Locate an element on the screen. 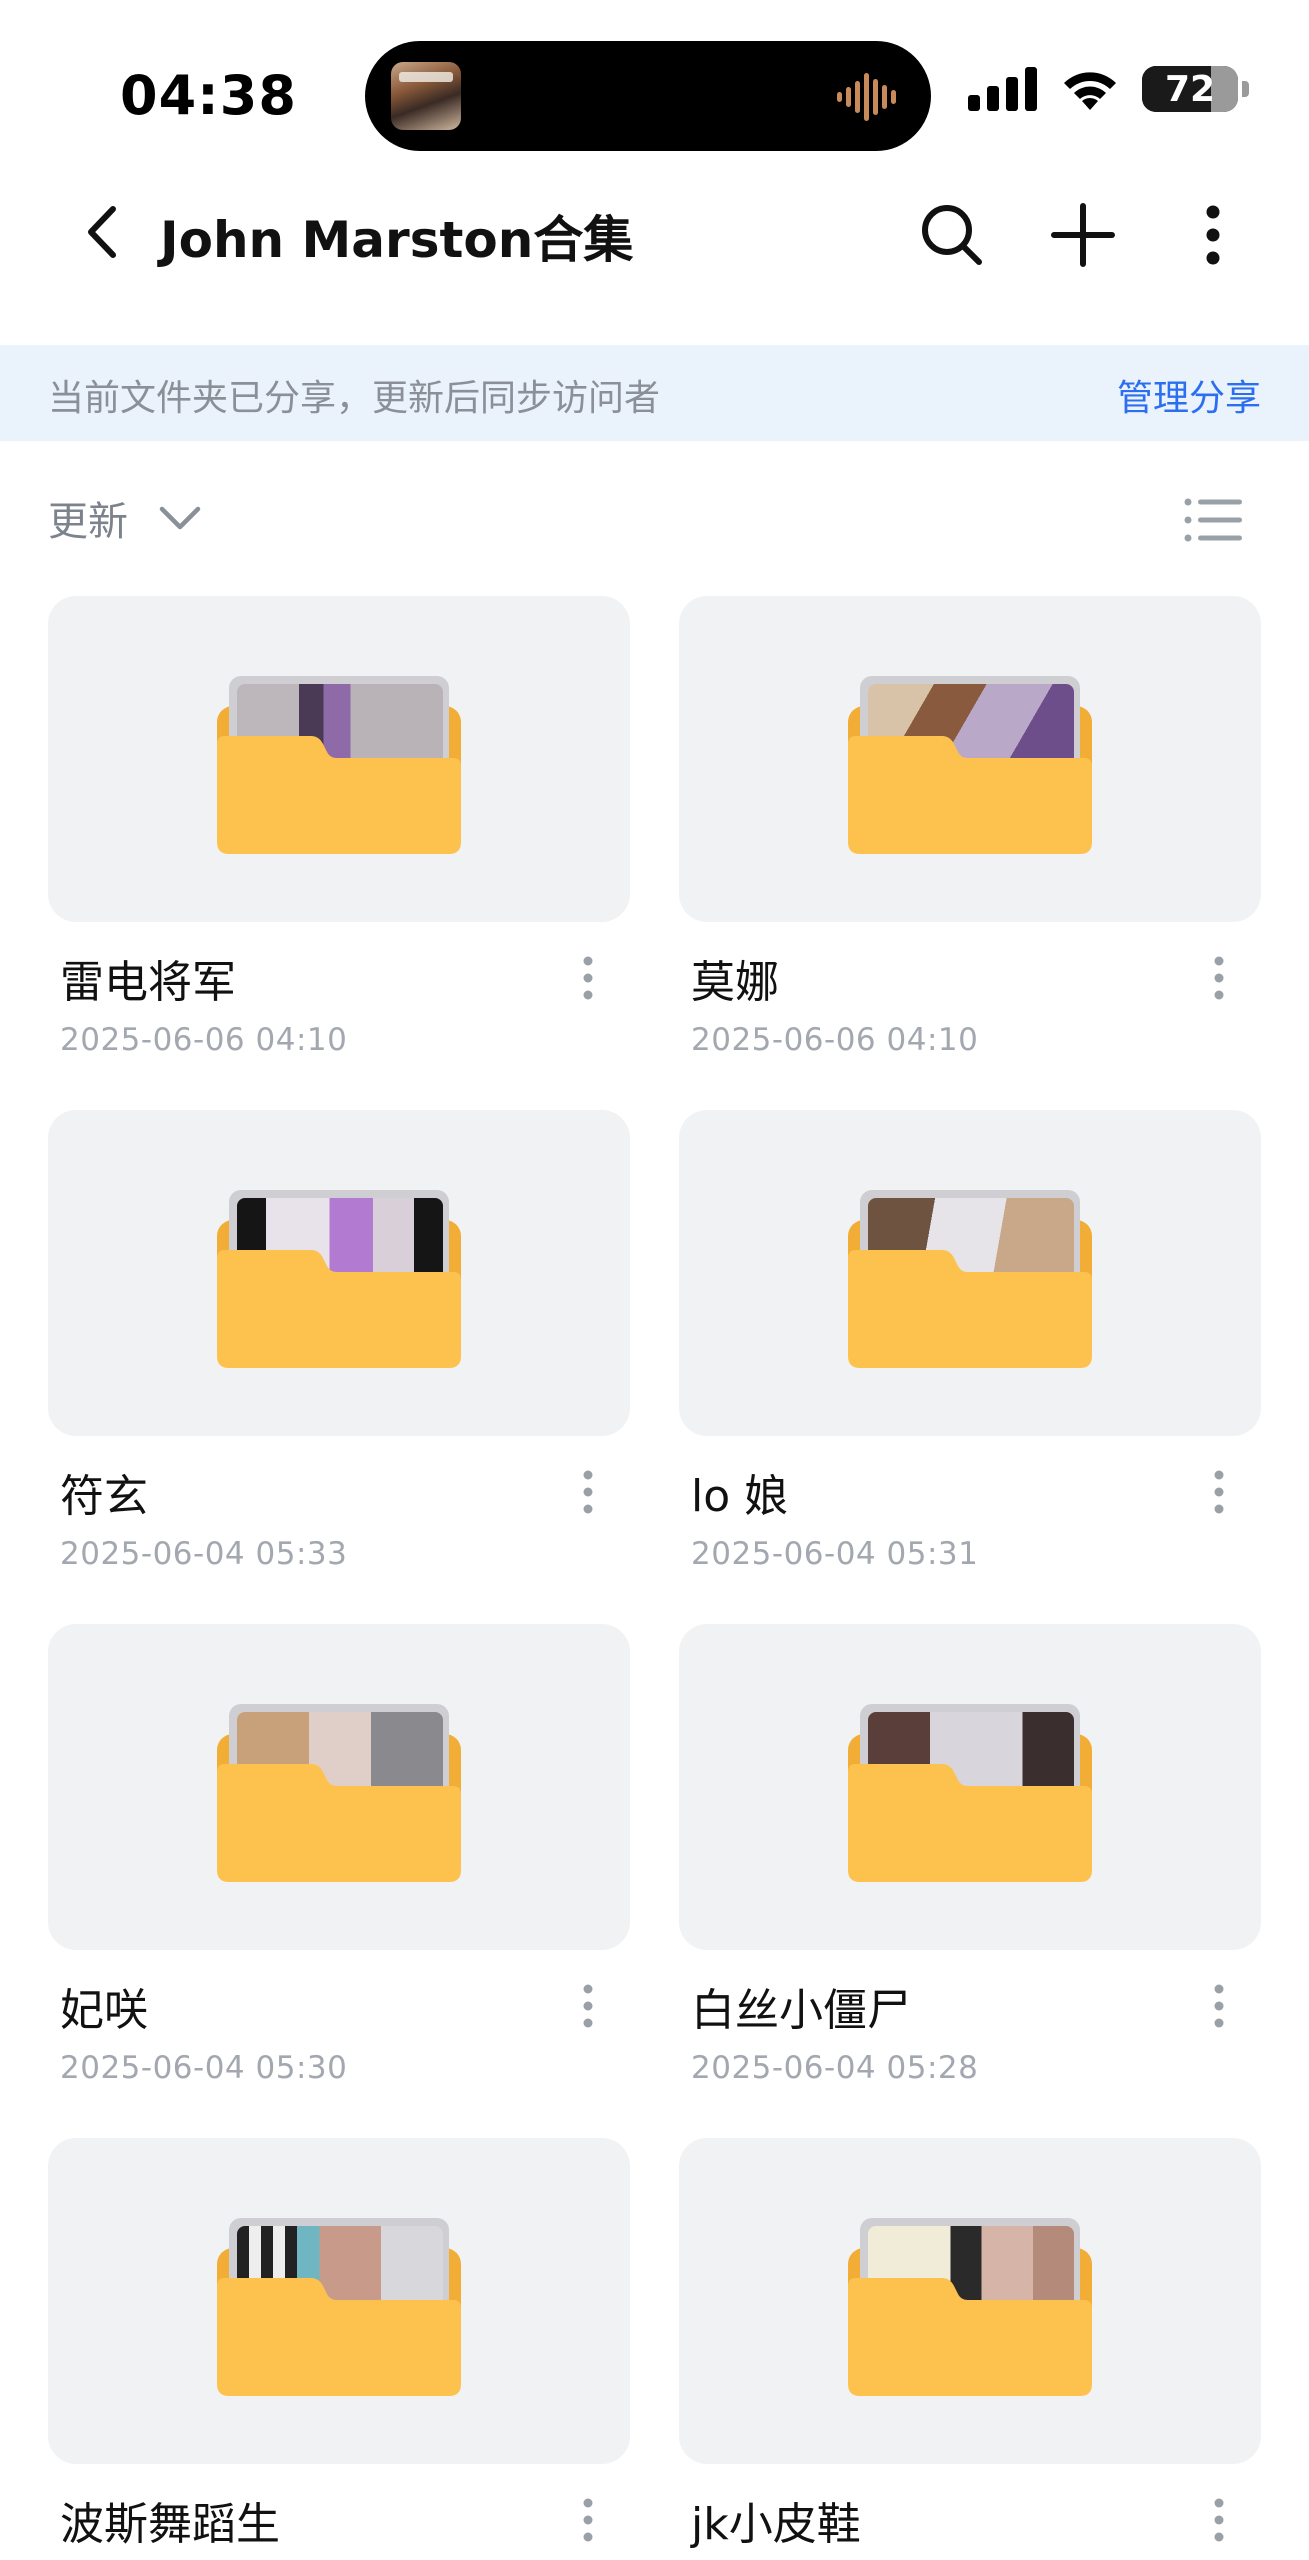 The image size is (1309, 2560). now-playing-album-art is located at coordinates (426, 96).